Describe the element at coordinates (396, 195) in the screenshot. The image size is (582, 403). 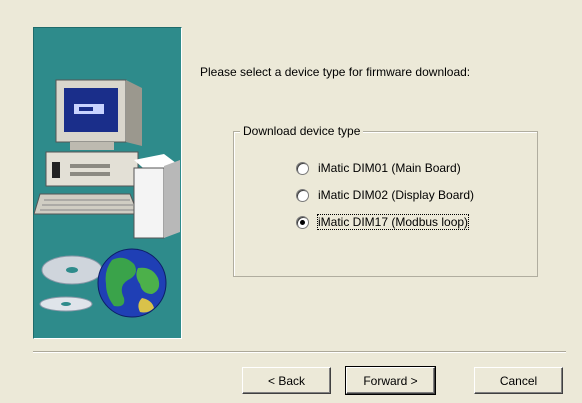
I see `option-label: iMatic DIM02 (Display Board)` at that location.